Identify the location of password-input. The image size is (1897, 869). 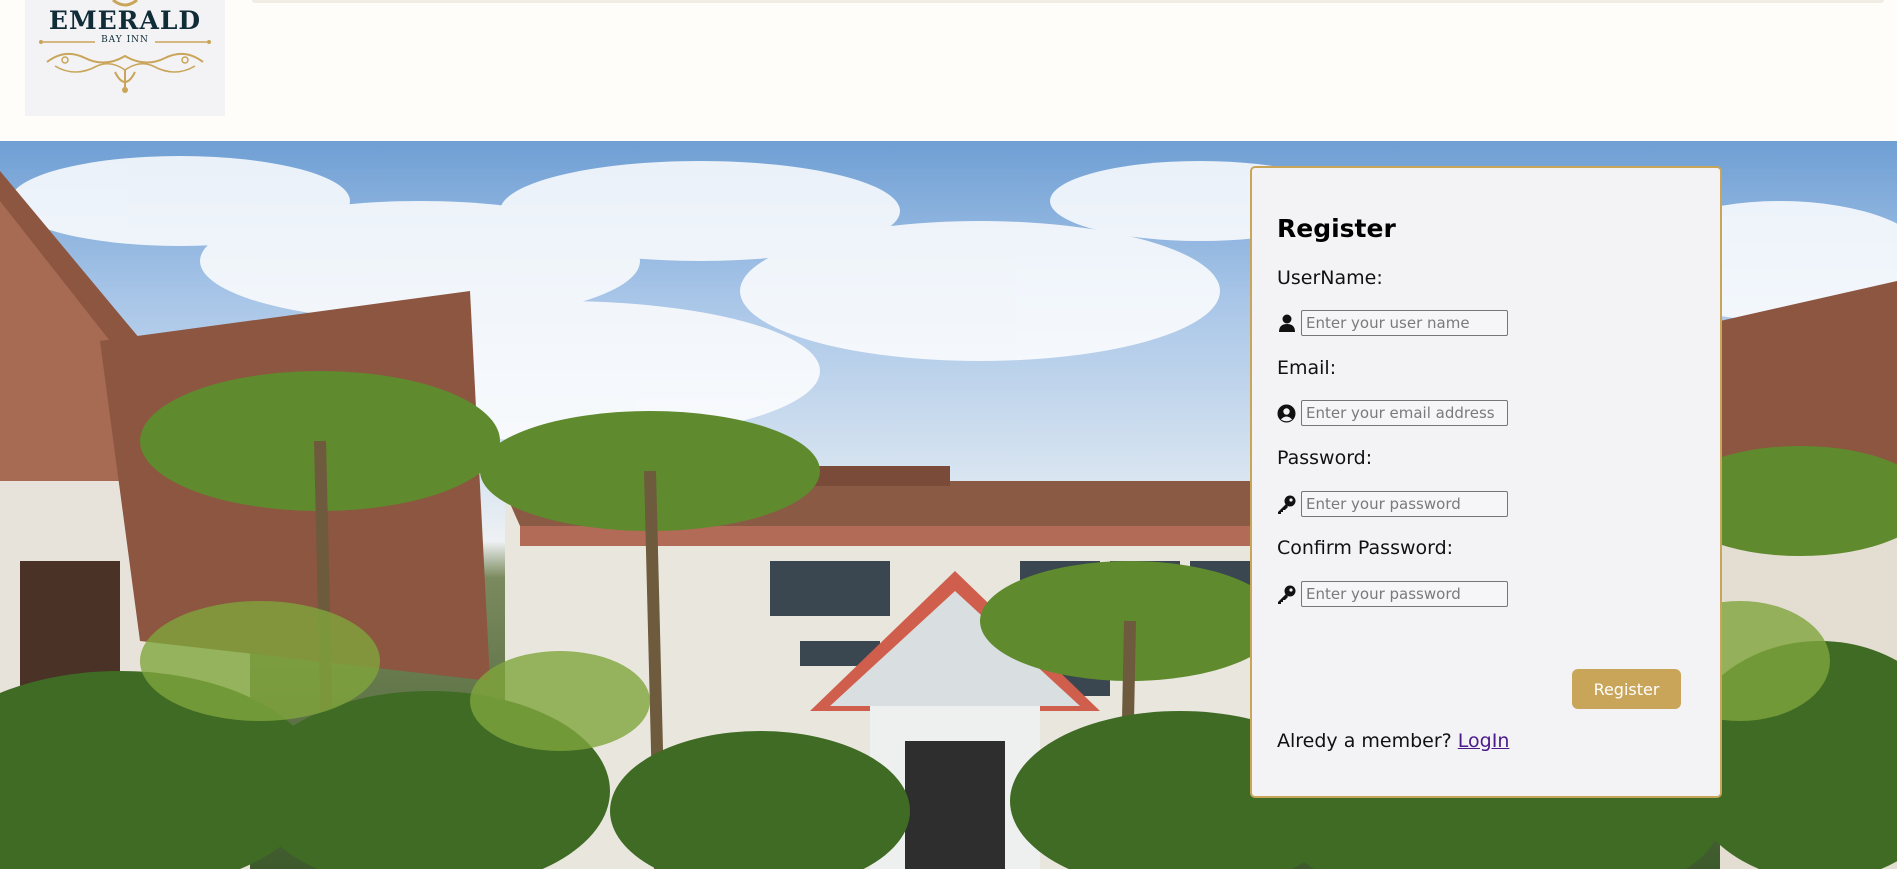
(1404, 504).